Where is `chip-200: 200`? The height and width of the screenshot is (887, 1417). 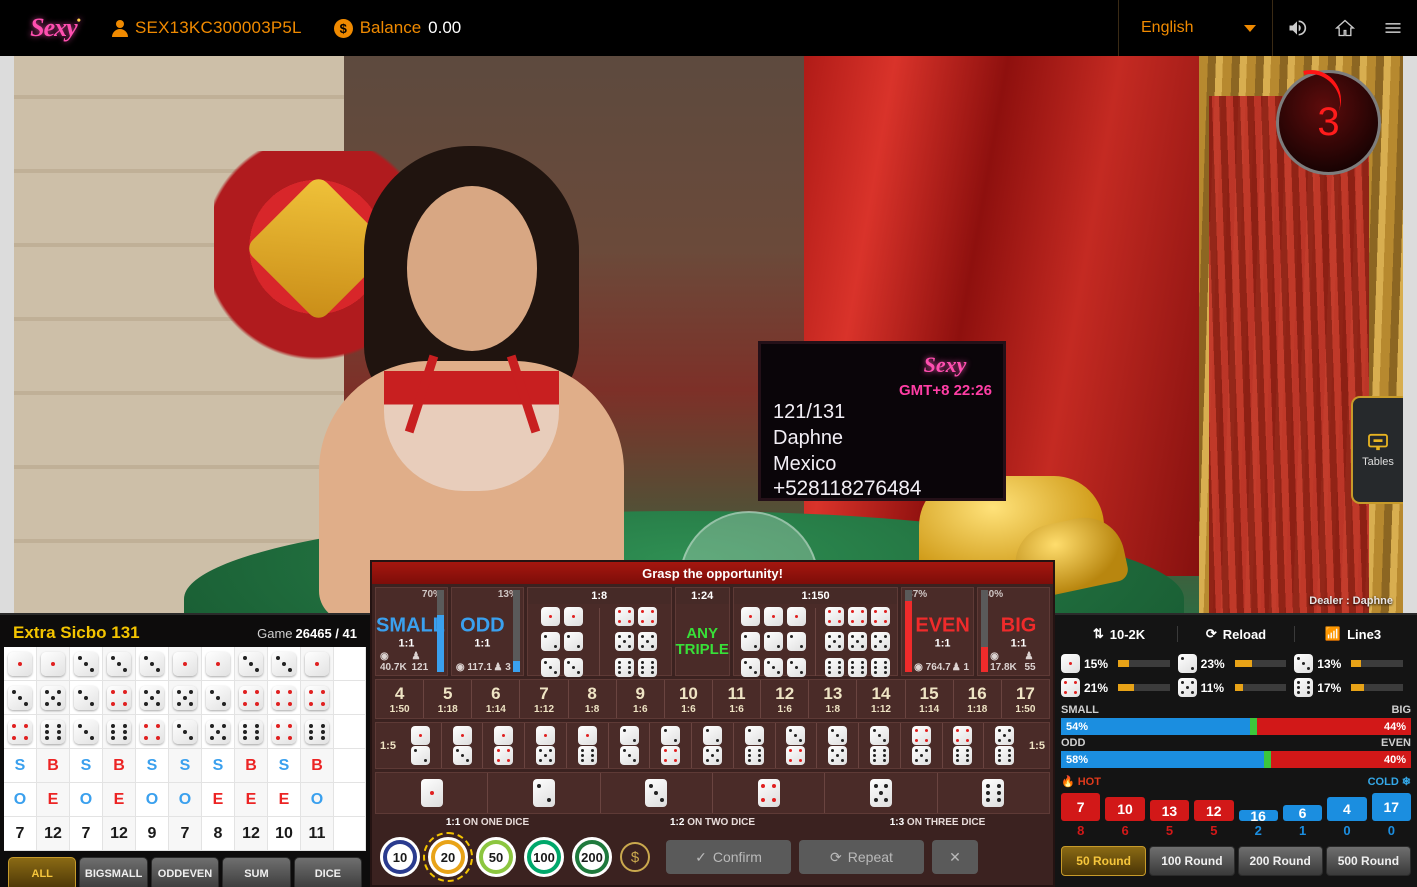
chip-200: 200 is located at coordinates (592, 857).